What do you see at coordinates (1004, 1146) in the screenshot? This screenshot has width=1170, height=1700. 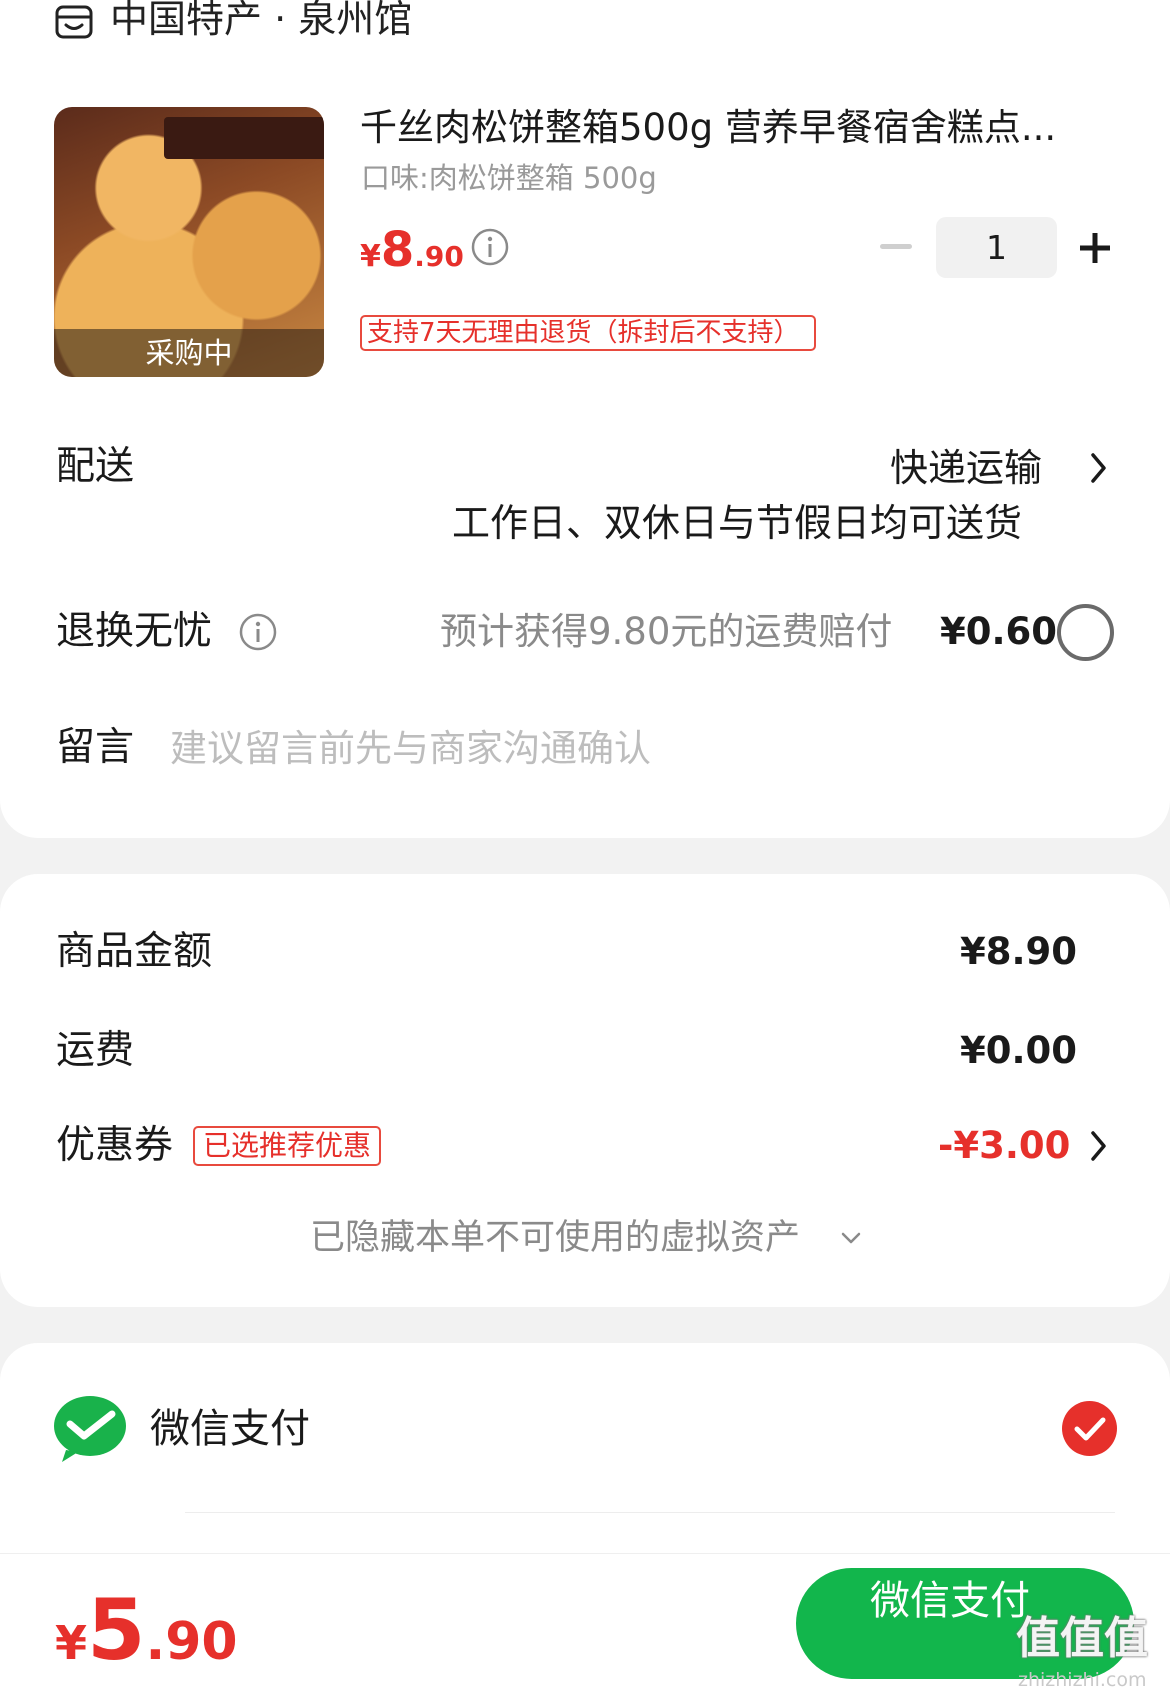 I see `coupon-value: -¥3.00` at bounding box center [1004, 1146].